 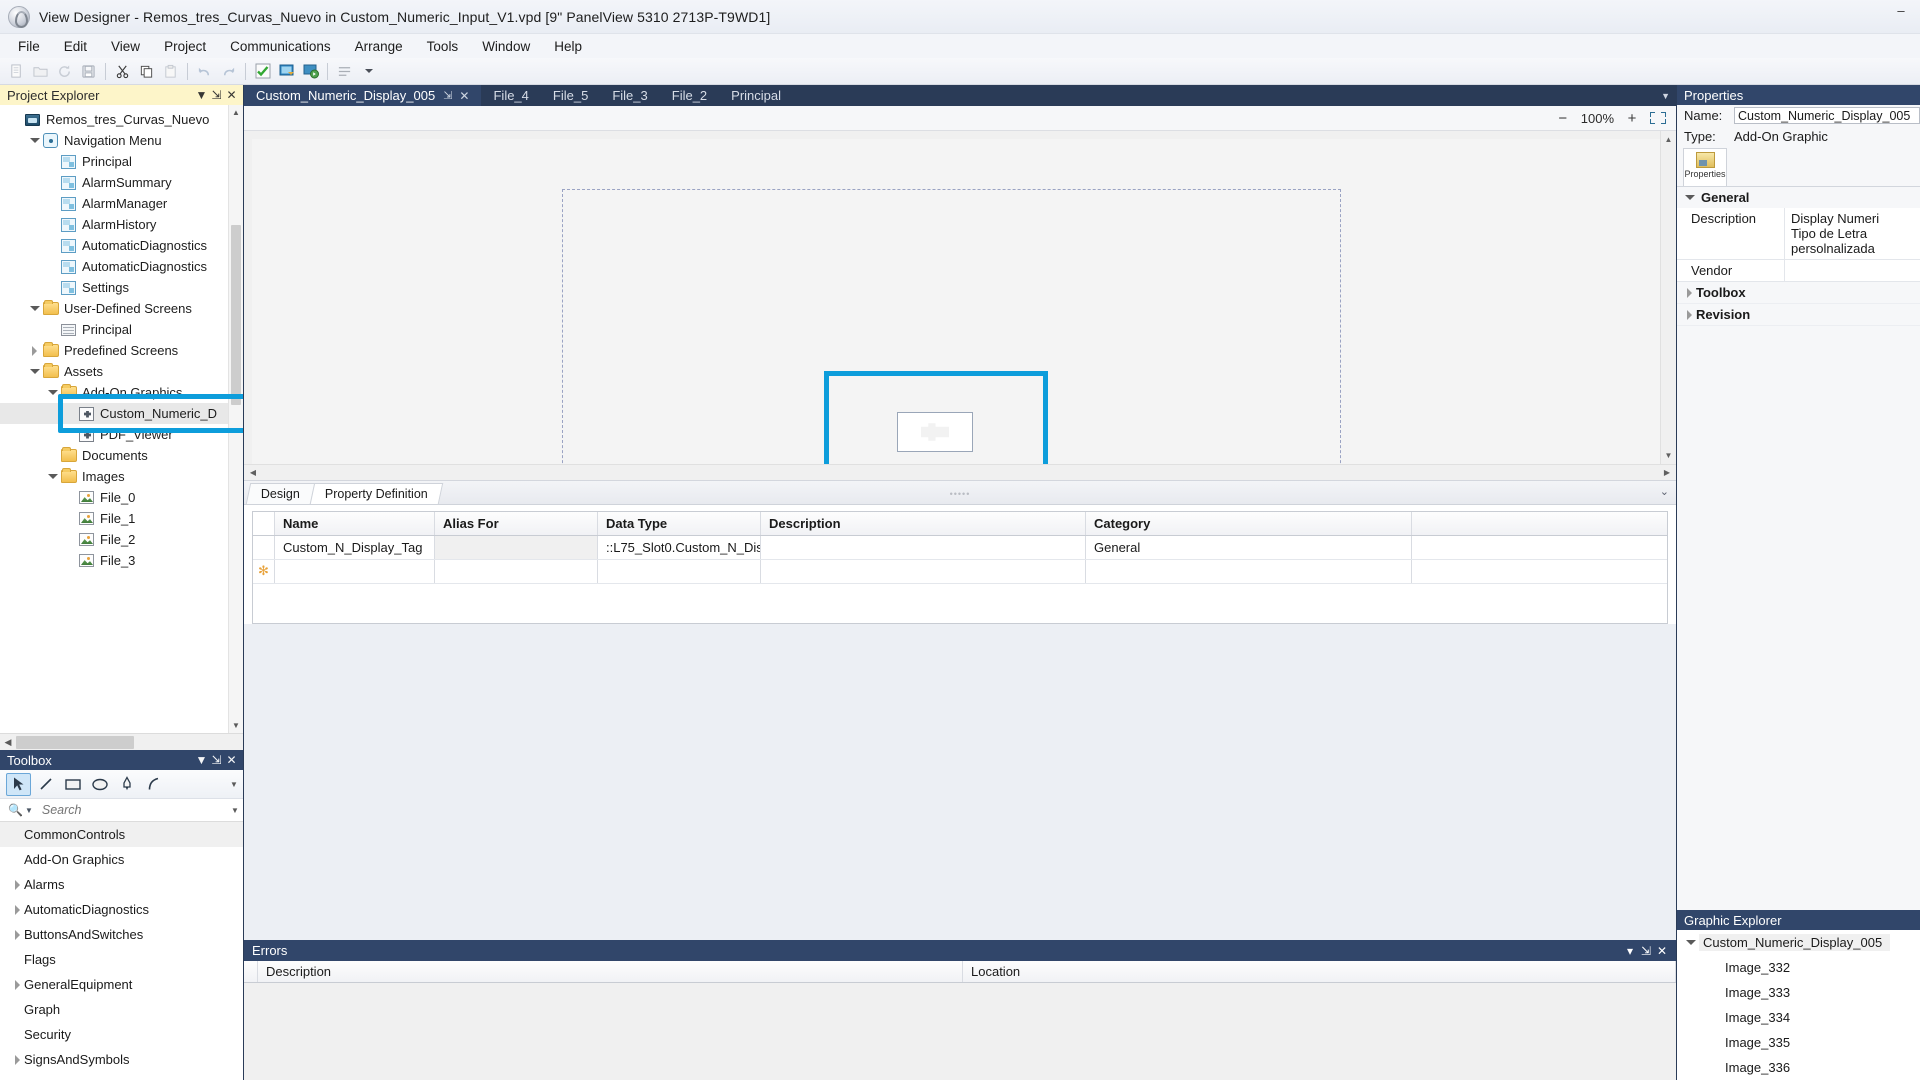 What do you see at coordinates (121, 959) in the screenshot?
I see `toolbox-category: Flags` at bounding box center [121, 959].